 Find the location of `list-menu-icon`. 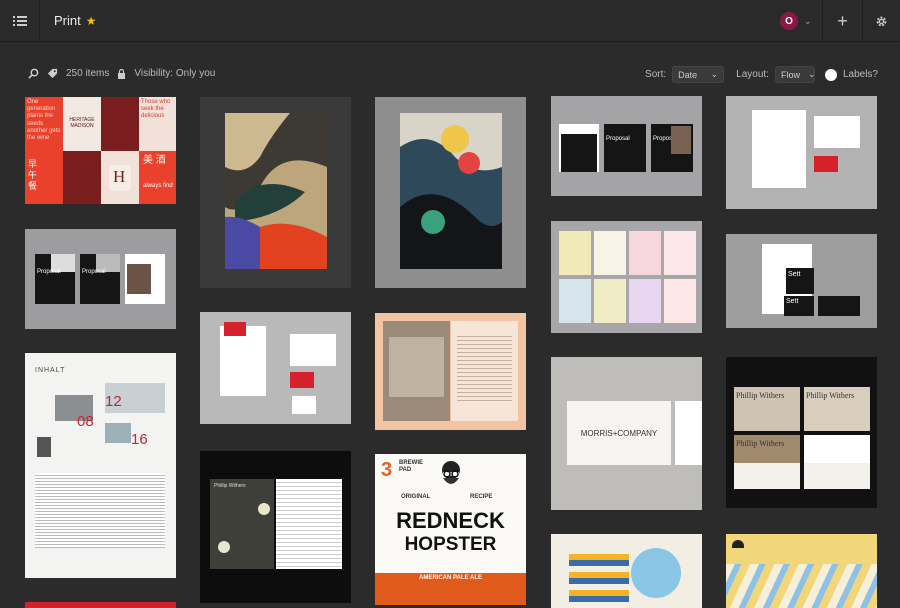

list-menu-icon is located at coordinates (19, 21).